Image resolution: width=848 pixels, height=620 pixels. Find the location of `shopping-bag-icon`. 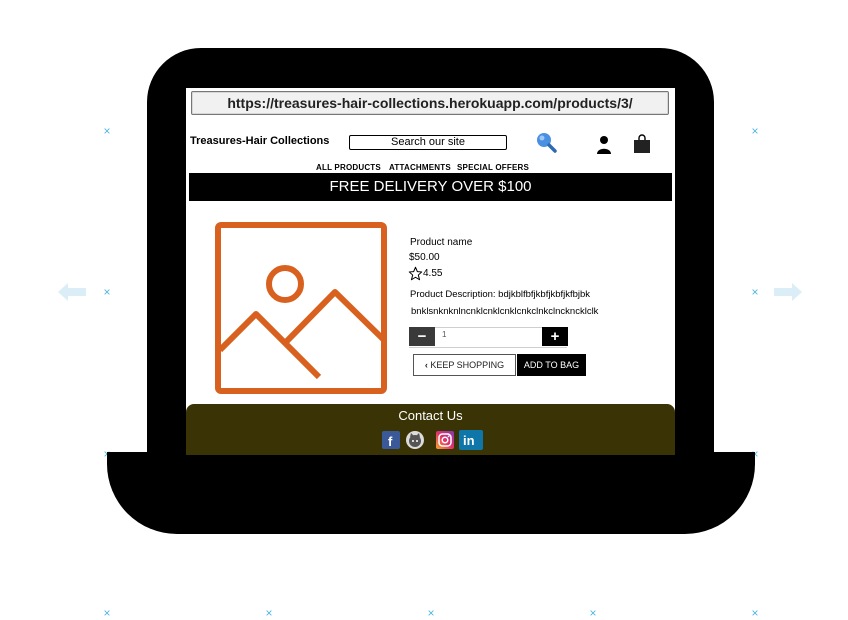

shopping-bag-icon is located at coordinates (642, 146).